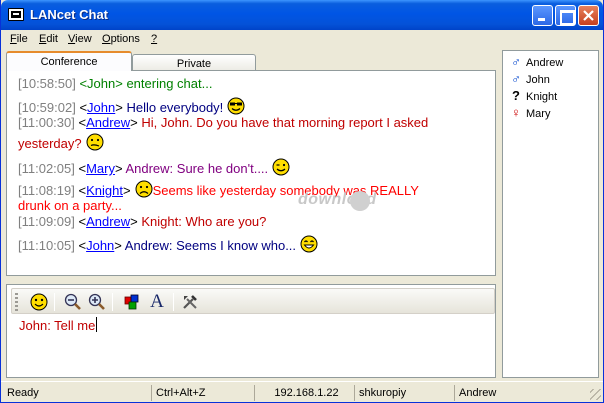 This screenshot has height=403, width=604. I want to click on watermark-logo, so click(360, 201).